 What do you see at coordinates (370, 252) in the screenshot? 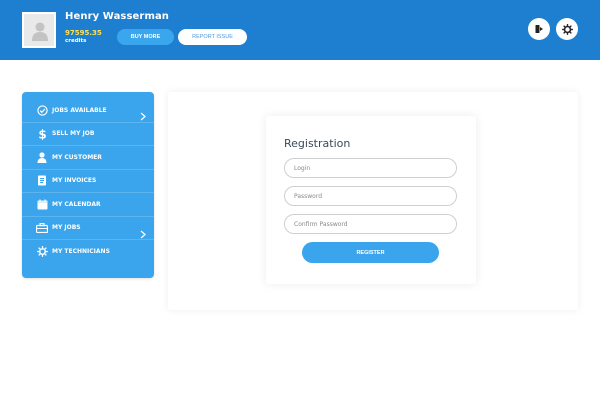
I see `register-button: REGISTER` at bounding box center [370, 252].